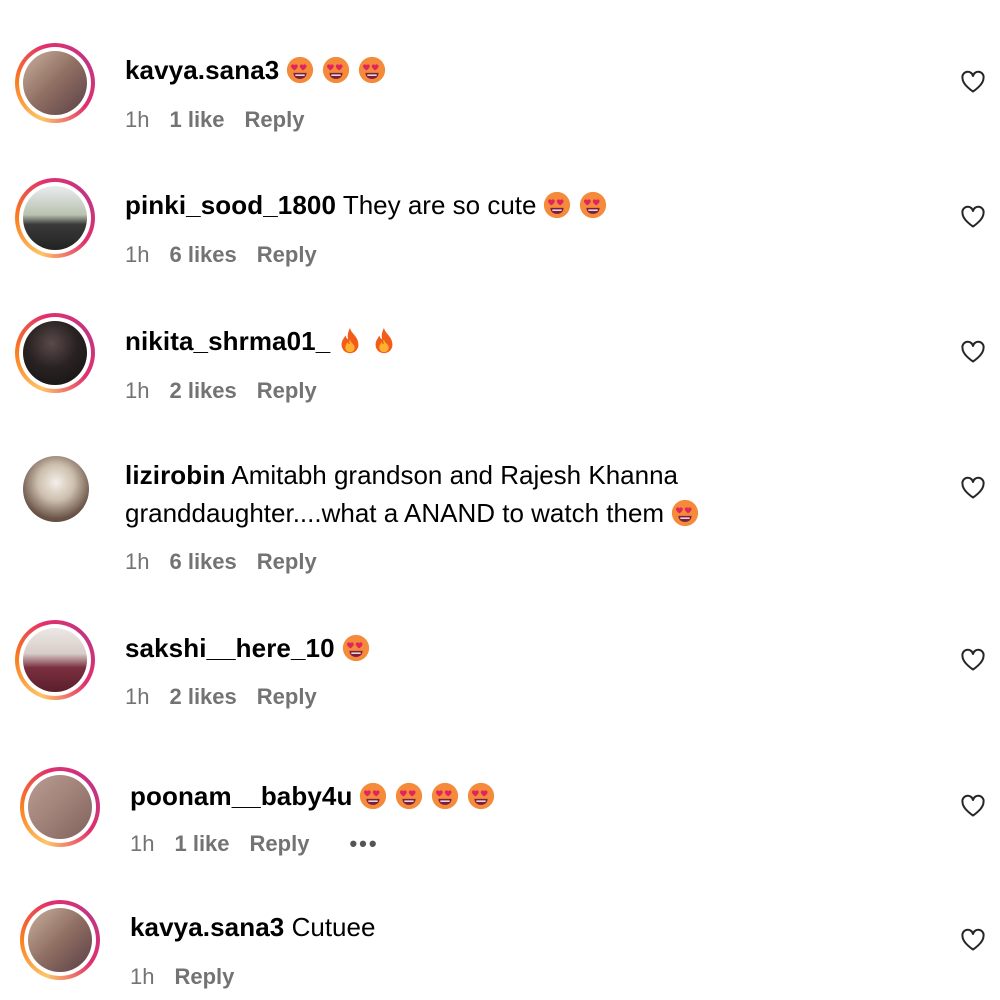 The width and height of the screenshot is (1000, 1000). Describe the element at coordinates (230, 648) in the screenshot. I see `comment-username: sakshi__here_10` at that location.